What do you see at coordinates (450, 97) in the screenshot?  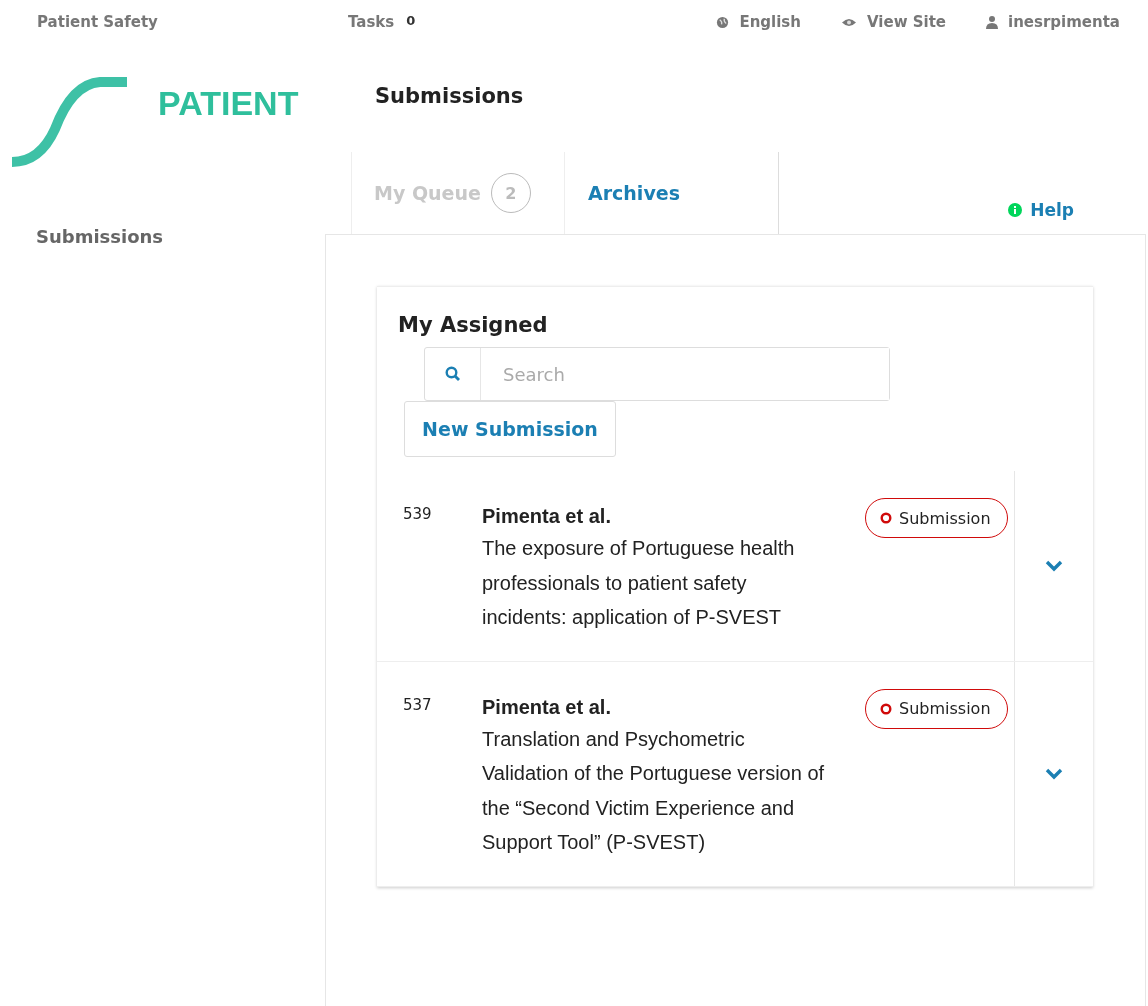 I see `page-title: Submissions` at bounding box center [450, 97].